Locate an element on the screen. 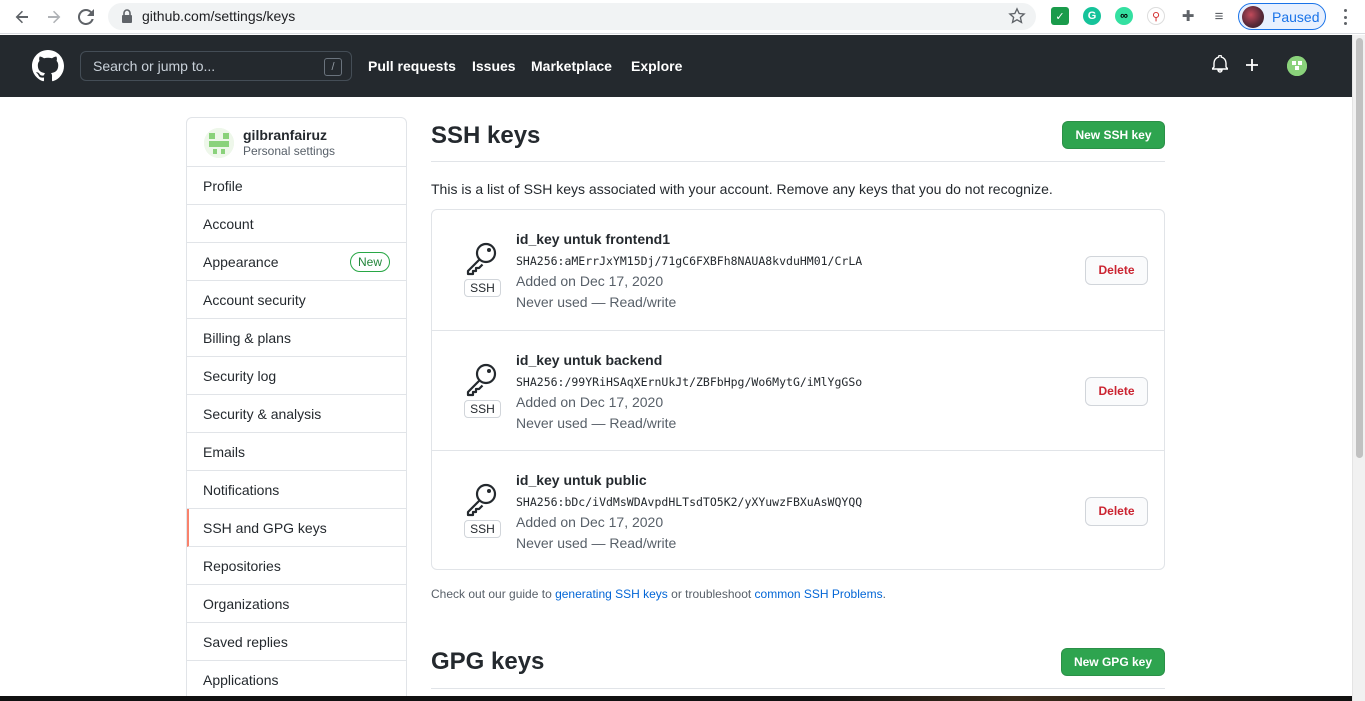 Image resolution: width=1365 pixels, height=701 pixels. arrow-left-icon is located at coordinates (21, 17).